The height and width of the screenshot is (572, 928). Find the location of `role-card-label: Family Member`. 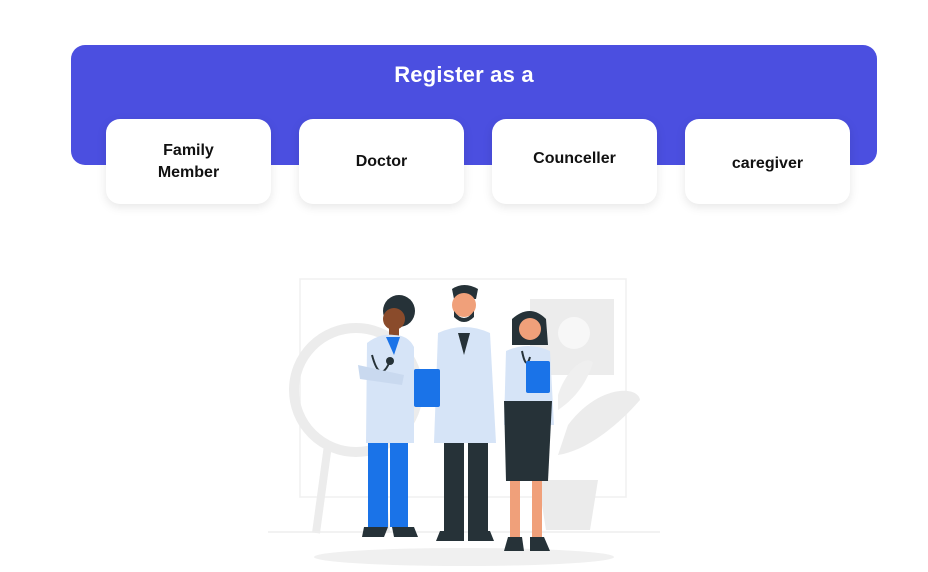

role-card-label: Family Member is located at coordinates (188, 161).